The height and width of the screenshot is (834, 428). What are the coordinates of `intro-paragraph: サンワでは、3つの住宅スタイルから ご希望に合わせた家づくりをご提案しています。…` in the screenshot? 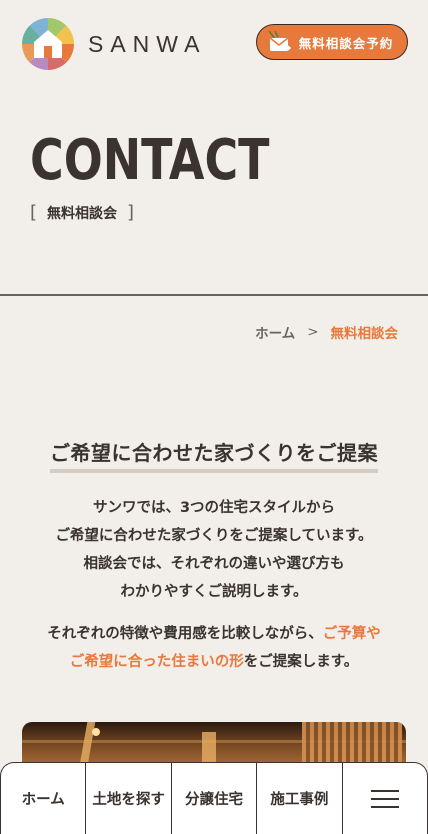 It's located at (214, 550).